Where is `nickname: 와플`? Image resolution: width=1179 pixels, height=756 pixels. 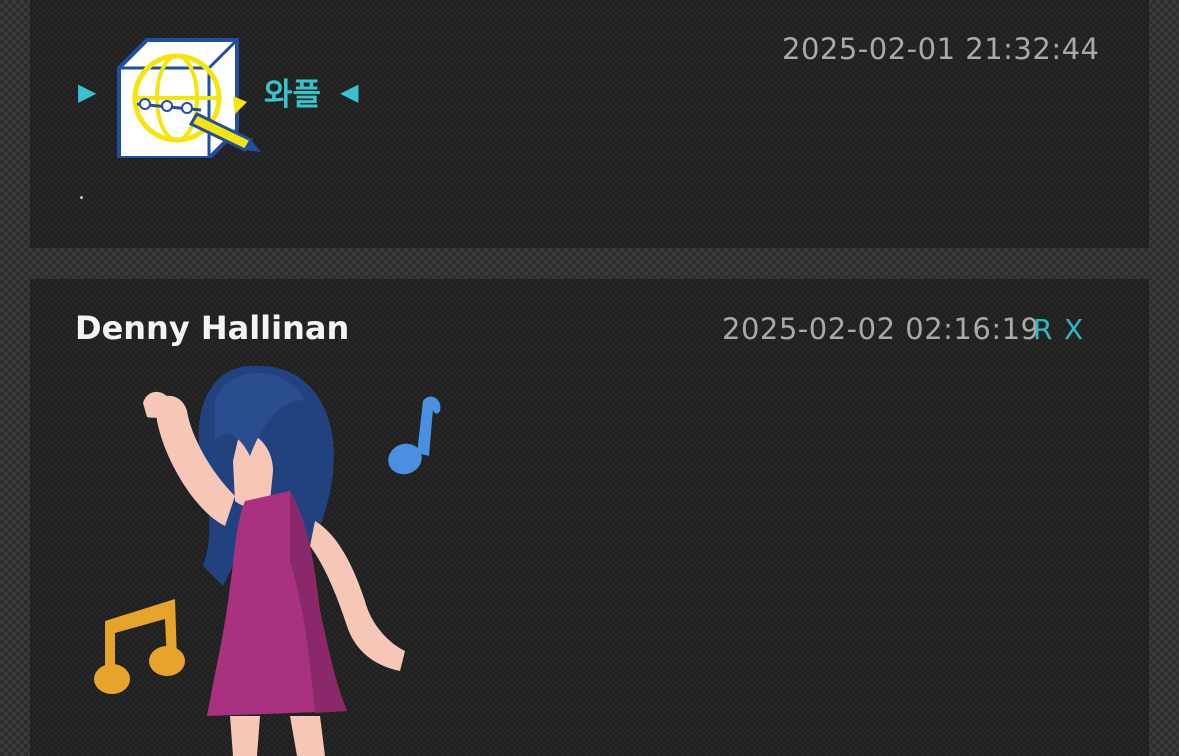 nickname: 와플 is located at coordinates (293, 95).